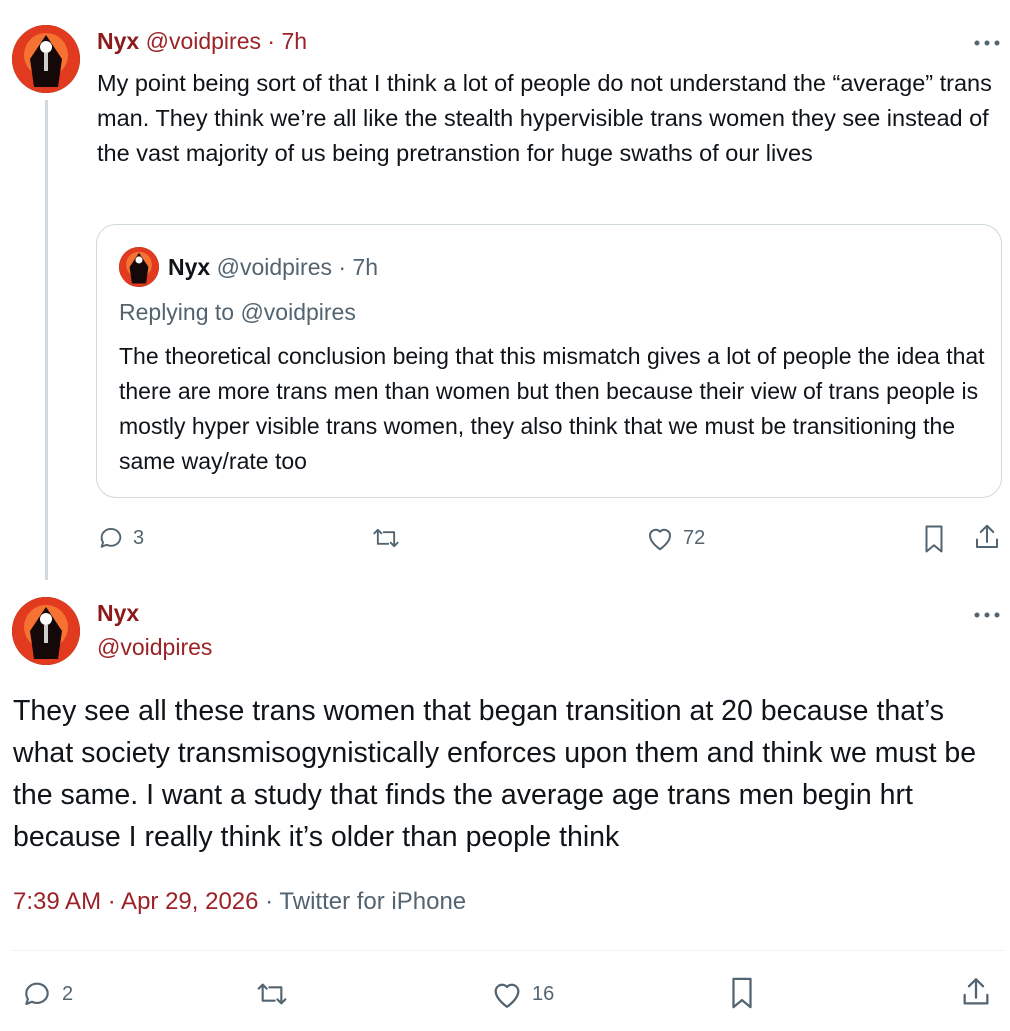 The image size is (1010, 1031). What do you see at coordinates (46, 340) in the screenshot?
I see `thread-connector-line` at bounding box center [46, 340].